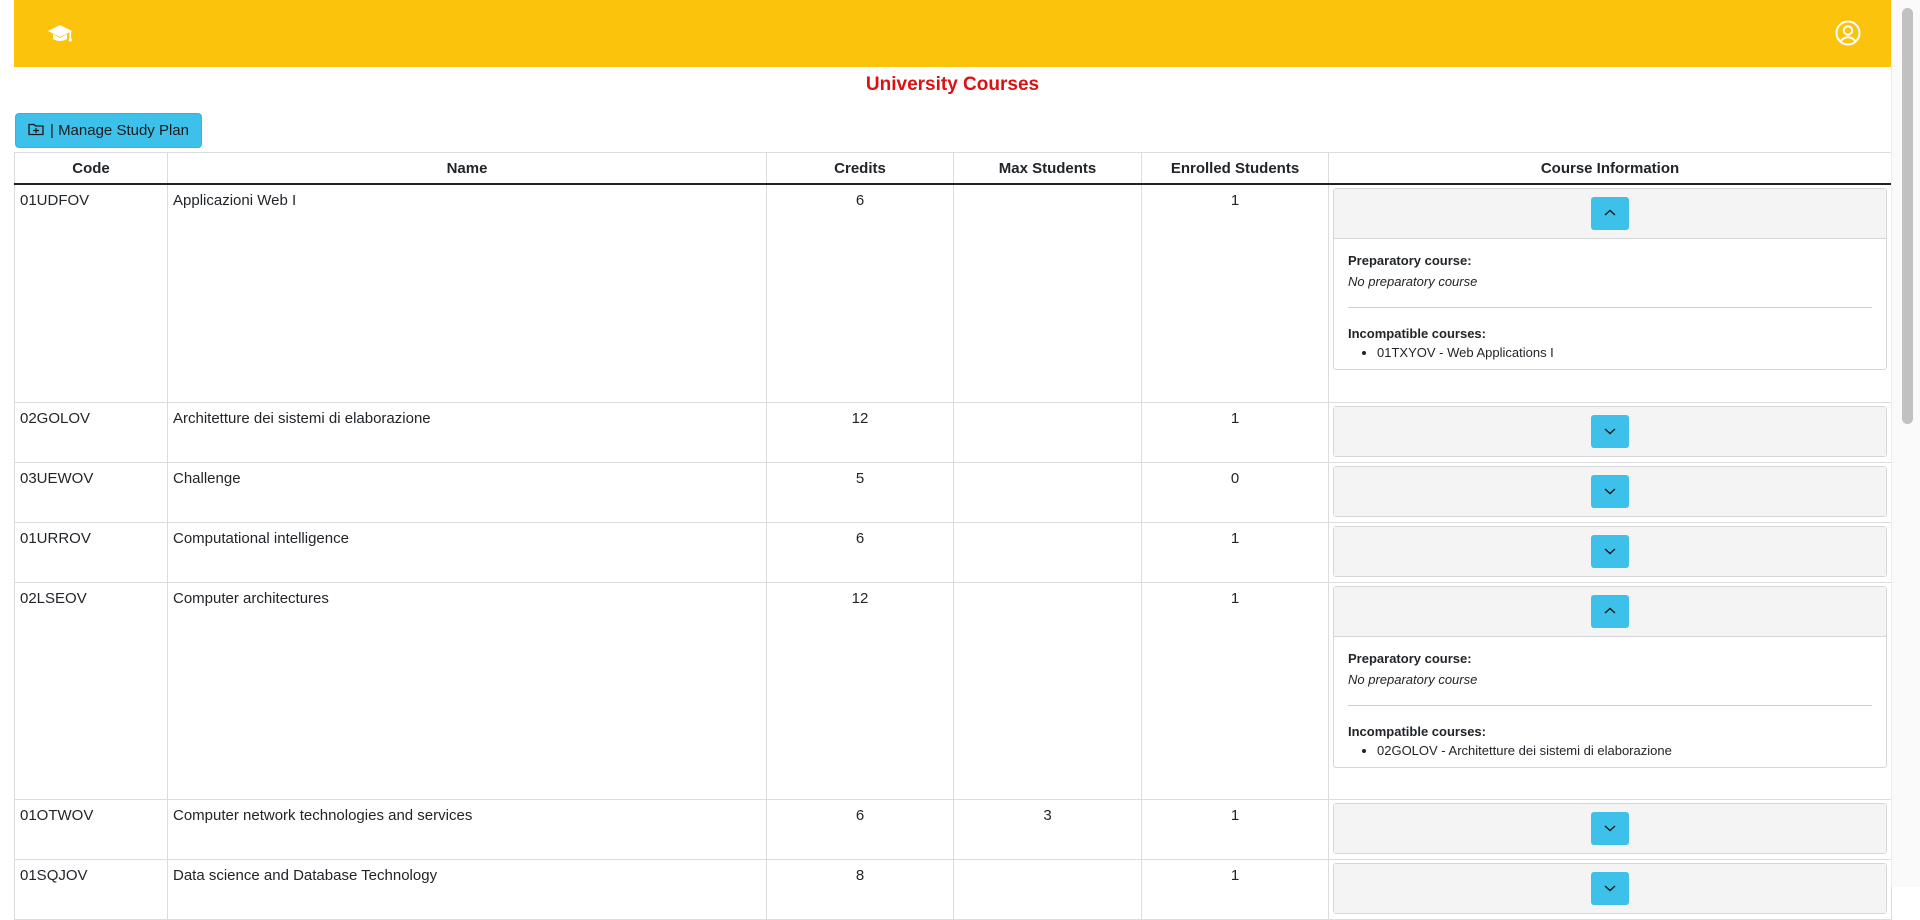 The height and width of the screenshot is (920, 1920). I want to click on header-code: Code, so click(91, 168).